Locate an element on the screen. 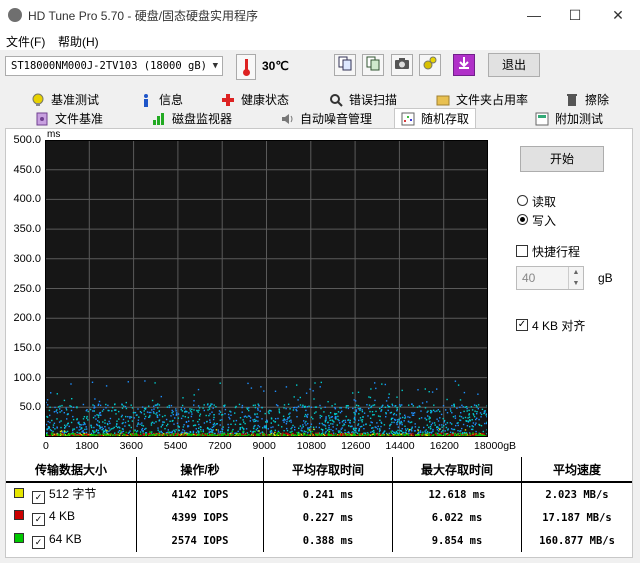 Image resolution: width=640 pixels, height=563 pixels. close-button: ✕ is located at coordinates (618, 15).